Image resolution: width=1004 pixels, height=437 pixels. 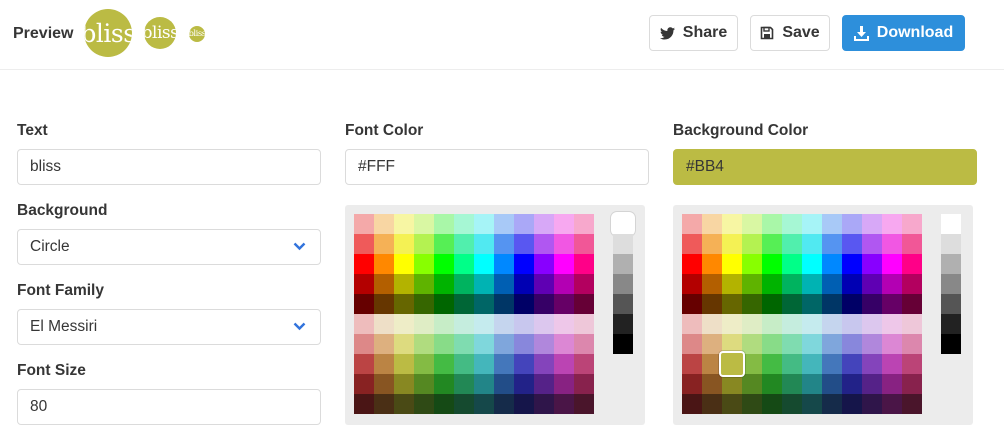 What do you see at coordinates (169, 407) in the screenshot?
I see `font-size-input: 80` at bounding box center [169, 407].